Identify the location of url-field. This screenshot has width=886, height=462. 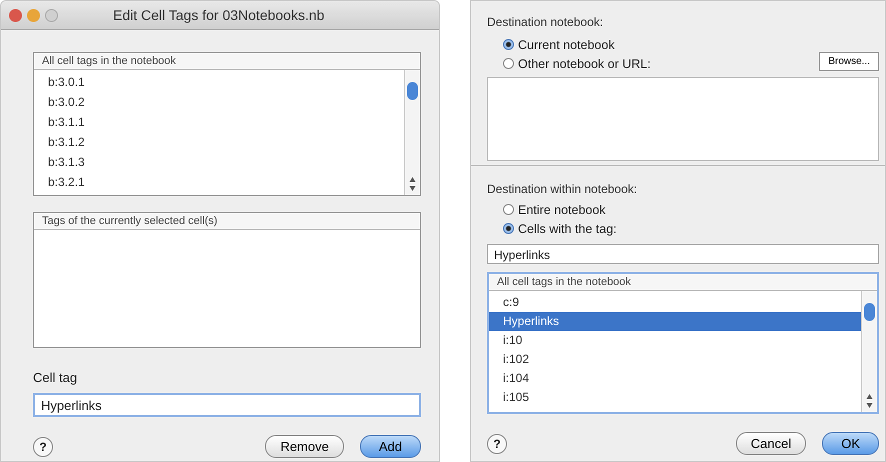
(683, 119).